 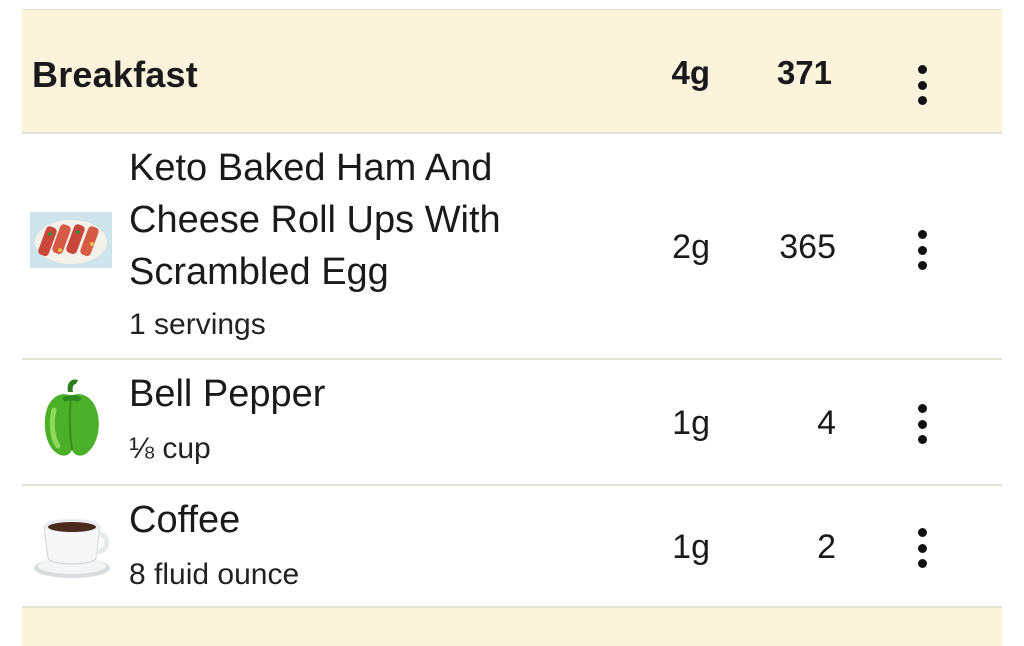 What do you see at coordinates (71, 242) in the screenshot?
I see `ham-roll-ups-photo` at bounding box center [71, 242].